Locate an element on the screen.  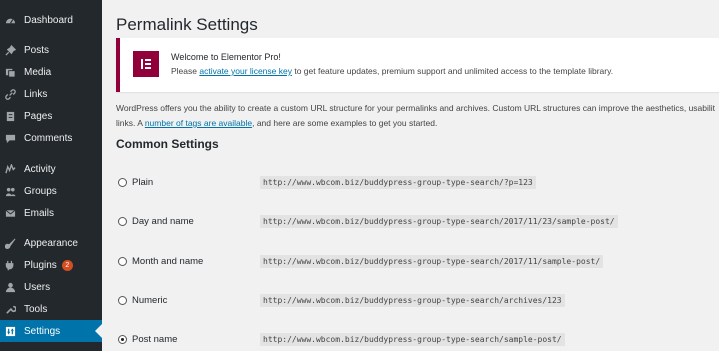
sidebar-item-activity: Activity is located at coordinates (51, 169).